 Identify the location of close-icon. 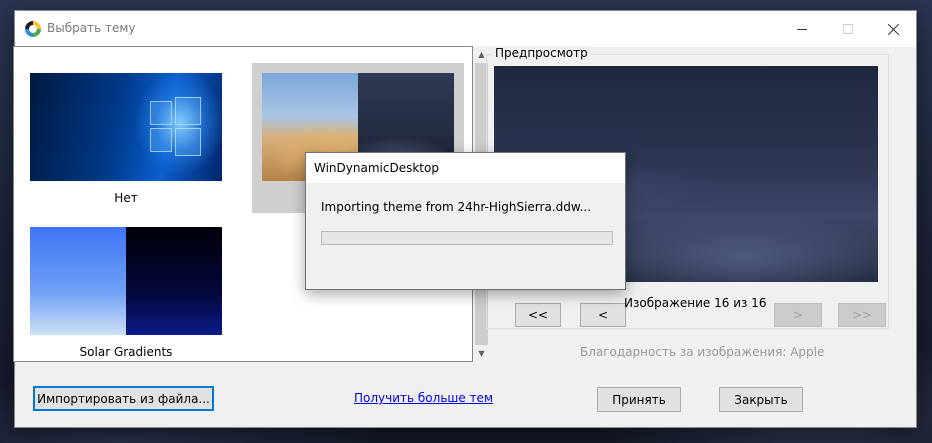
(894, 29).